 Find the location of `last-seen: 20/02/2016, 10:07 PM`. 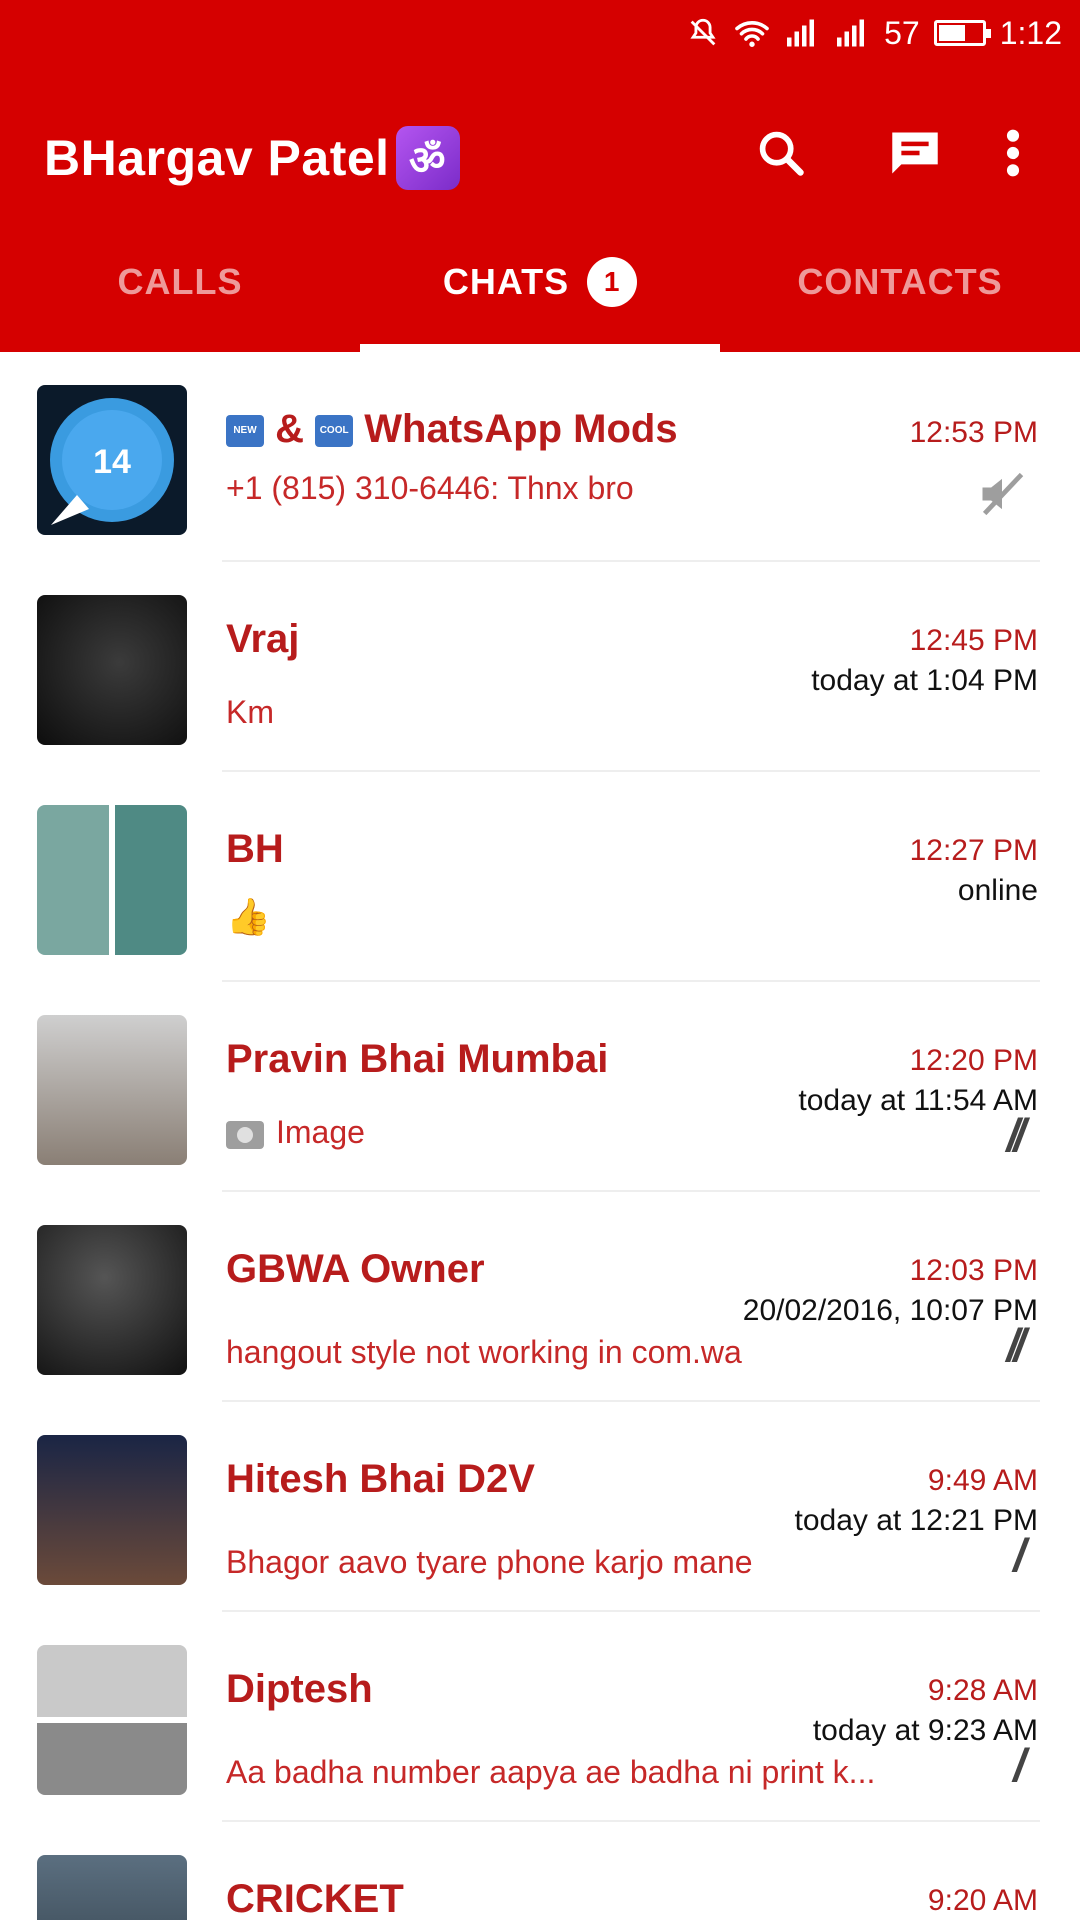

last-seen: 20/02/2016, 10:07 PM is located at coordinates (890, 1310).